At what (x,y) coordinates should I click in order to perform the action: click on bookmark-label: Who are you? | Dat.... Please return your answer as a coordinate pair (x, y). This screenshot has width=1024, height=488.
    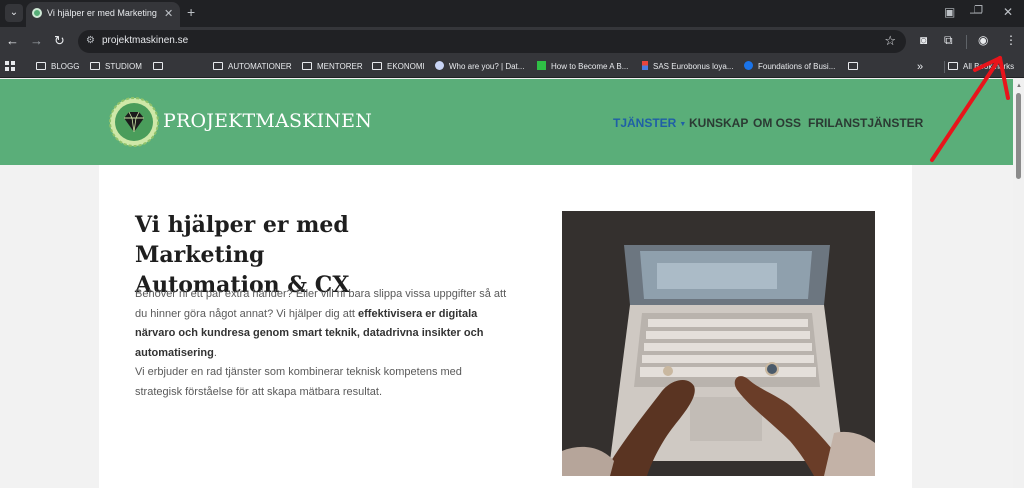
    Looking at the image, I should click on (487, 66).